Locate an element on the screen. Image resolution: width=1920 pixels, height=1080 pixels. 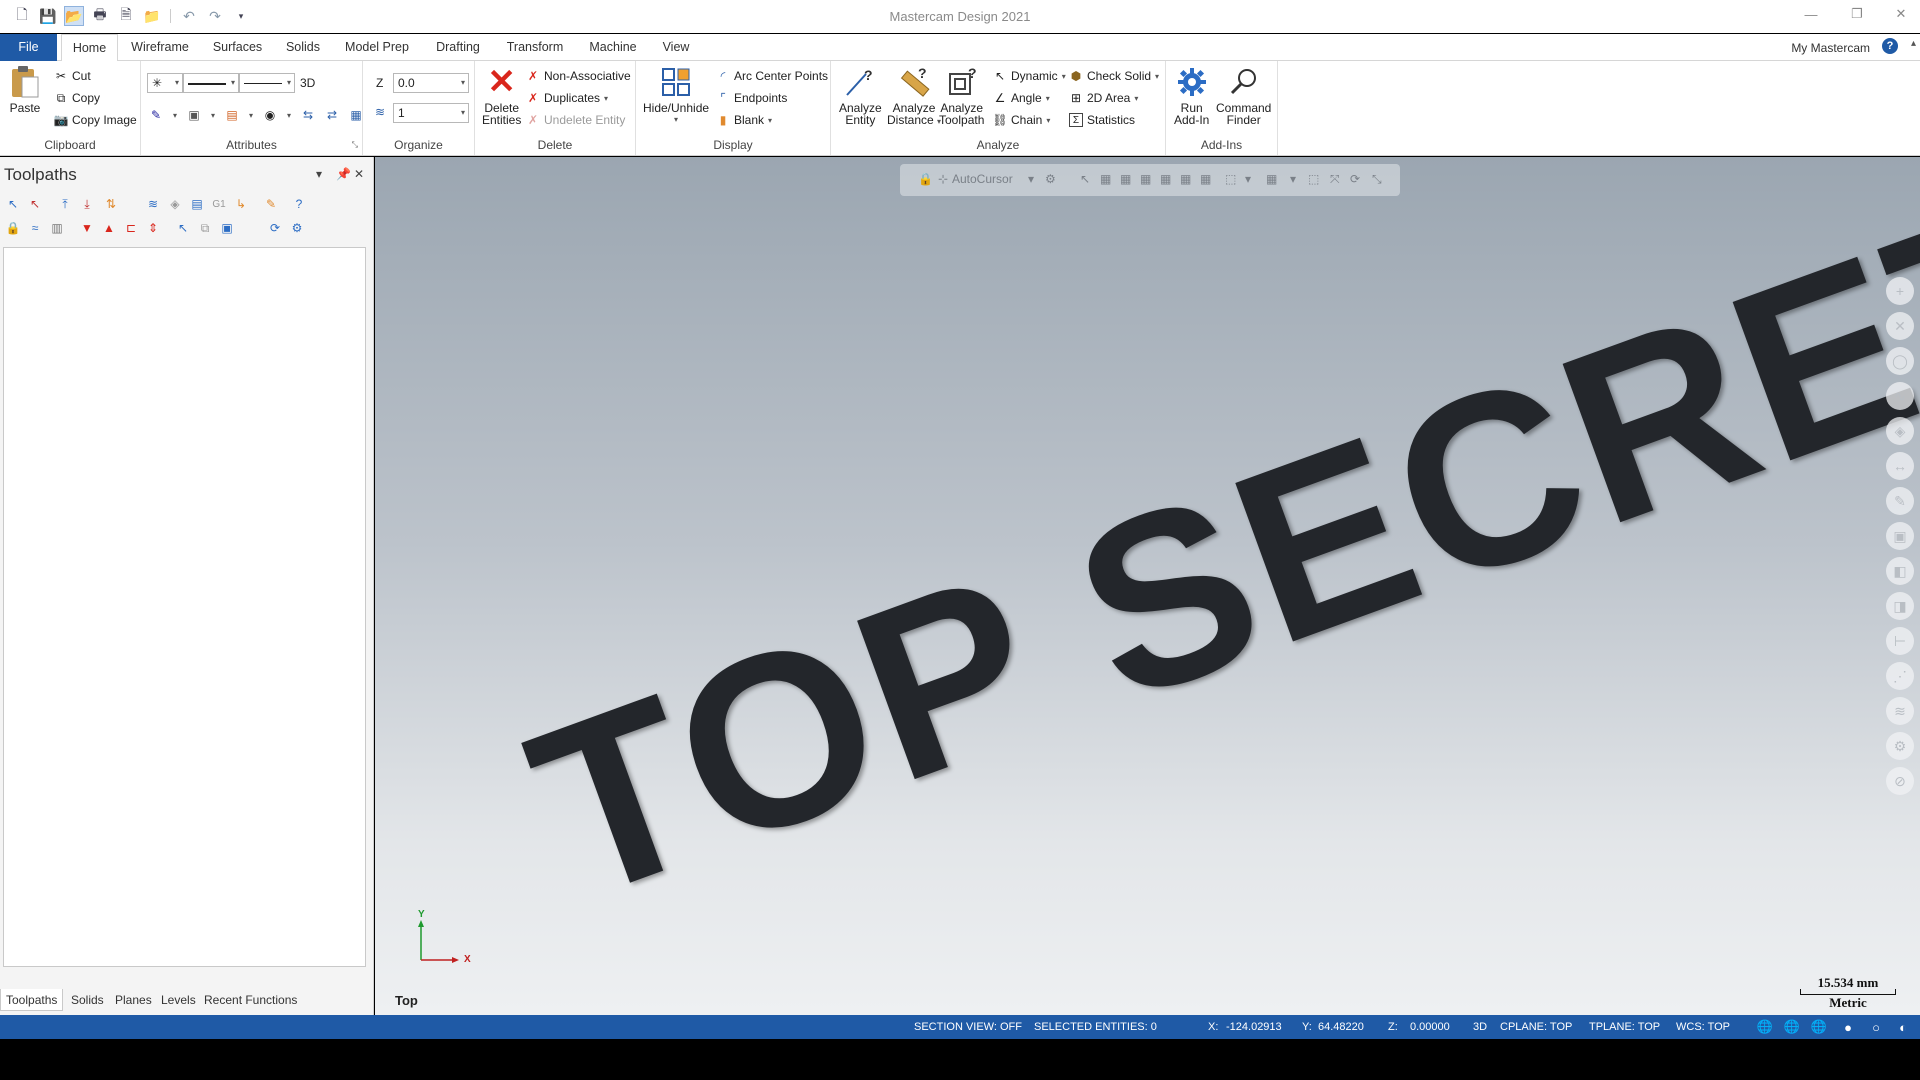
angle-button: ∠ Angle ▾ is located at coordinates (1021, 98).